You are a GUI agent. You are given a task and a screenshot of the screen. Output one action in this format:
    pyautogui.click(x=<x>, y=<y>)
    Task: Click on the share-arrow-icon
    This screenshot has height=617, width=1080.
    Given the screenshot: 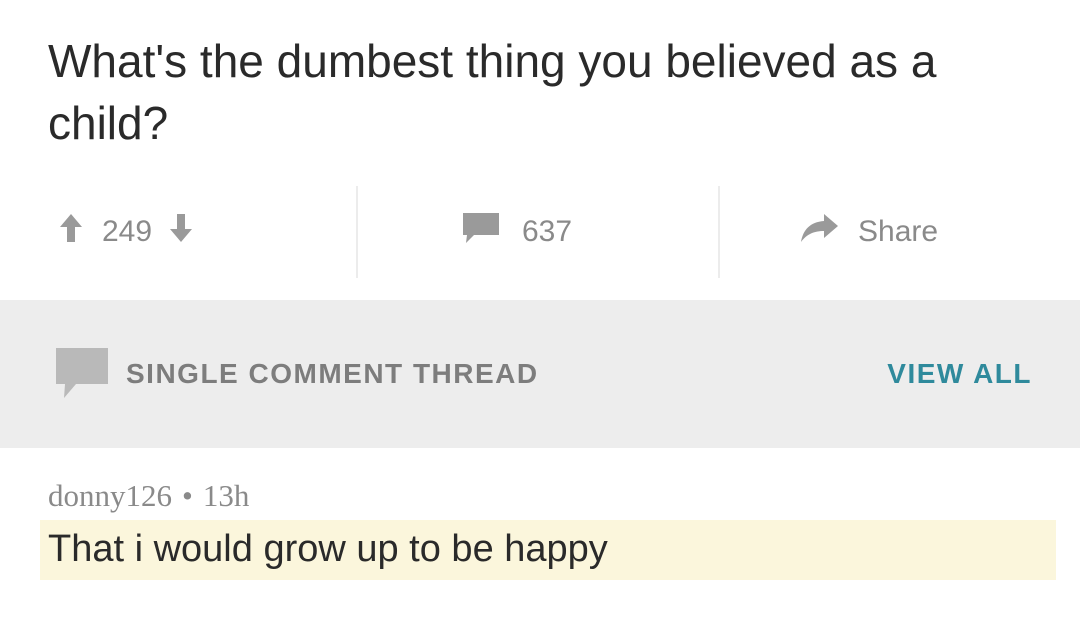 What is the action you would take?
    pyautogui.click(x=819, y=232)
    